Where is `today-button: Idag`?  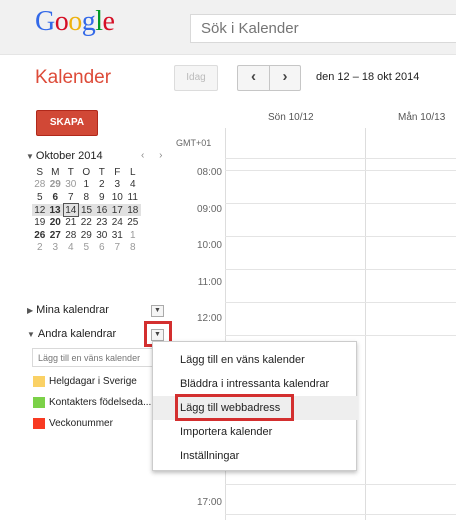 today-button: Idag is located at coordinates (196, 78).